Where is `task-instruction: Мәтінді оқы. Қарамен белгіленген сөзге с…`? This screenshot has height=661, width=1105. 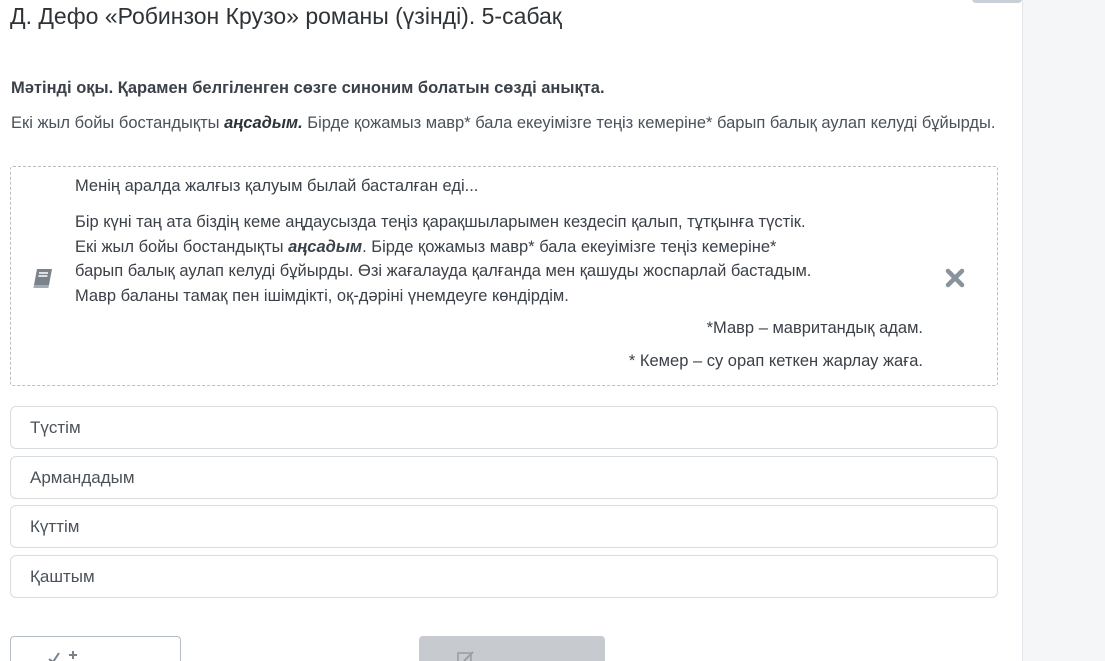
task-instruction: Мәтінді оқы. Қарамен белгіленген сөзге с… is located at coordinates (308, 88).